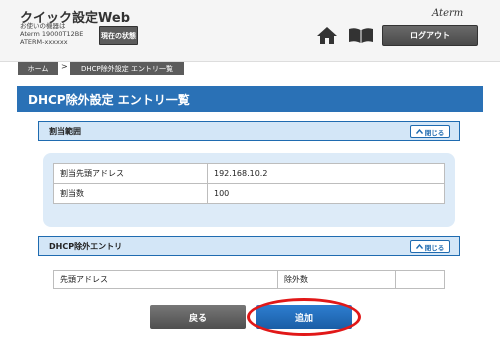 The height and width of the screenshot is (340, 500). I want to click on device-id: ATERM-xxxxxx, so click(44, 42).